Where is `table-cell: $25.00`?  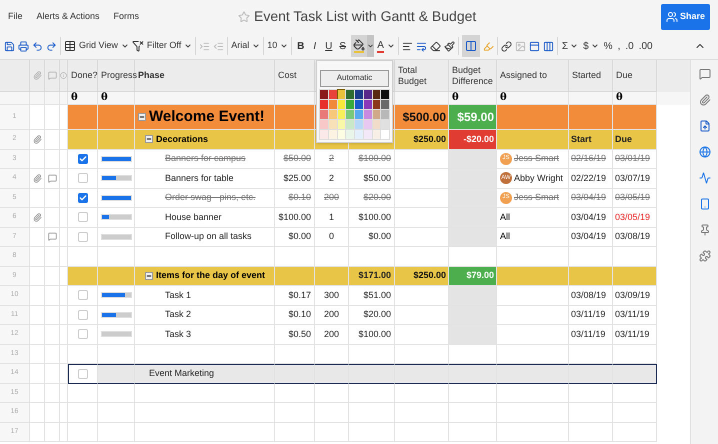 table-cell: $25.00 is located at coordinates (295, 178).